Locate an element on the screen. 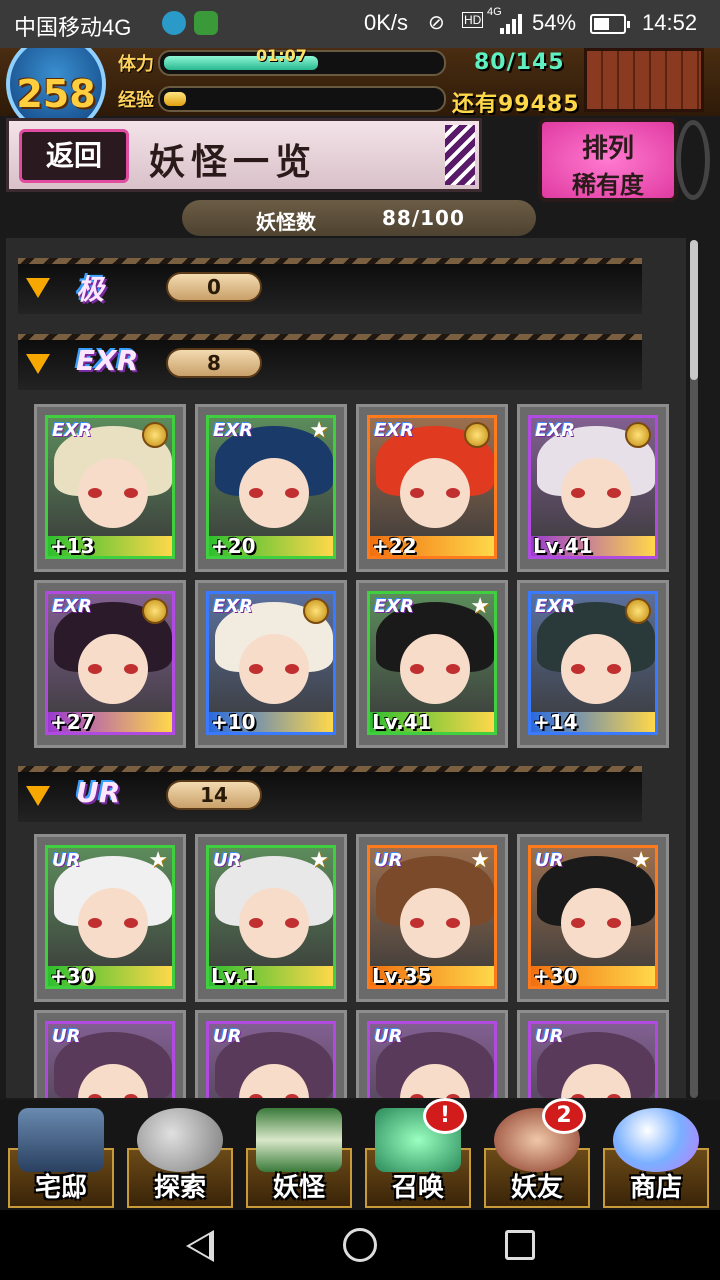 This screenshot has width=720, height=1280. yokai-card: EXR +13 is located at coordinates (110, 488).